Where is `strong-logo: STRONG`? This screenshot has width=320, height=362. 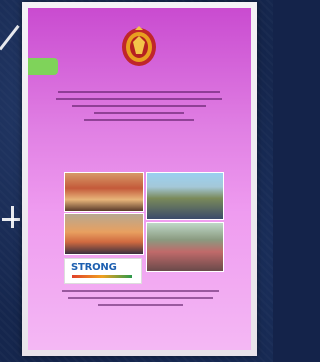
strong-logo: STRONG is located at coordinates (103, 271).